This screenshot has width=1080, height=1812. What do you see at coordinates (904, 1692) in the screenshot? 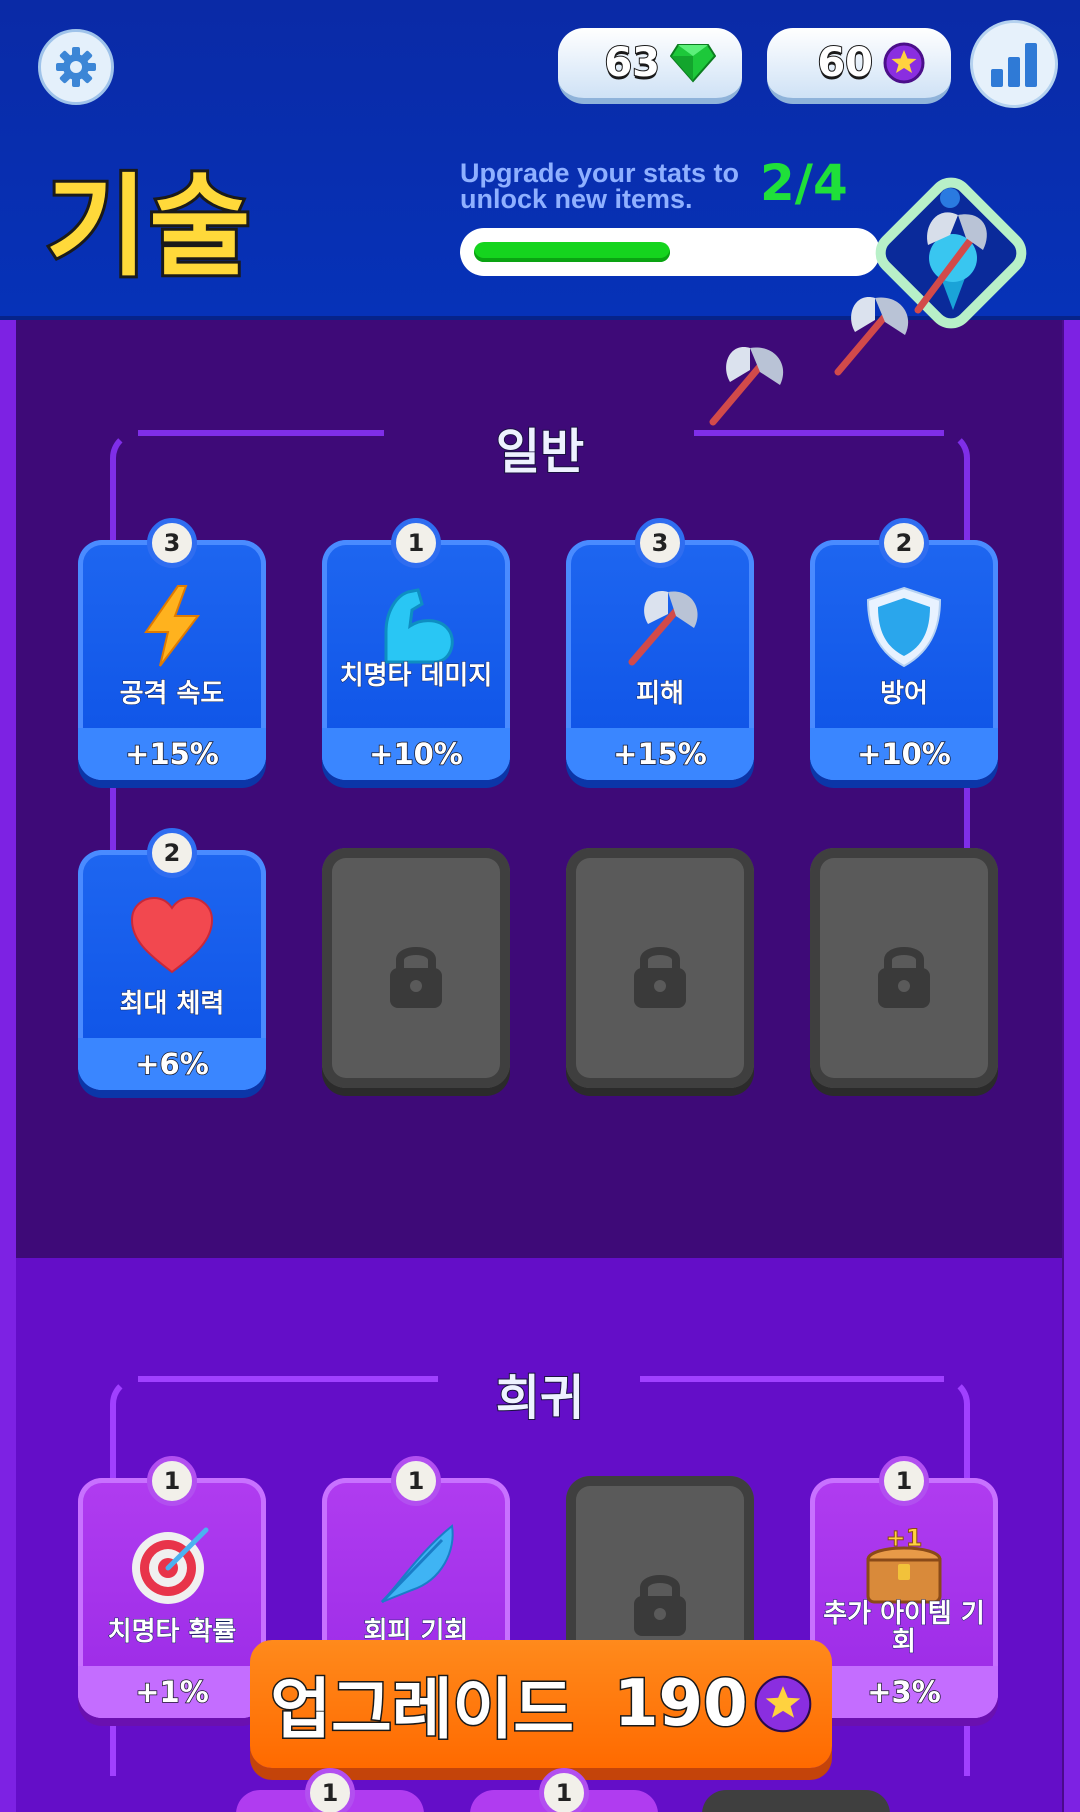
I see `skill-bonus: +3%` at bounding box center [904, 1692].